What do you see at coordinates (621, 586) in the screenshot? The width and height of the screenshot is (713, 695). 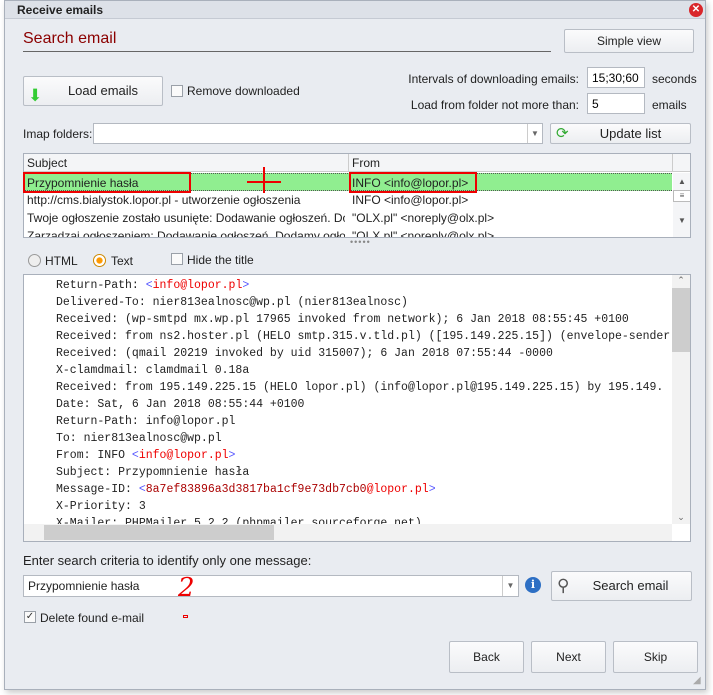 I see `search-email-button: ⚲ Search email` at bounding box center [621, 586].